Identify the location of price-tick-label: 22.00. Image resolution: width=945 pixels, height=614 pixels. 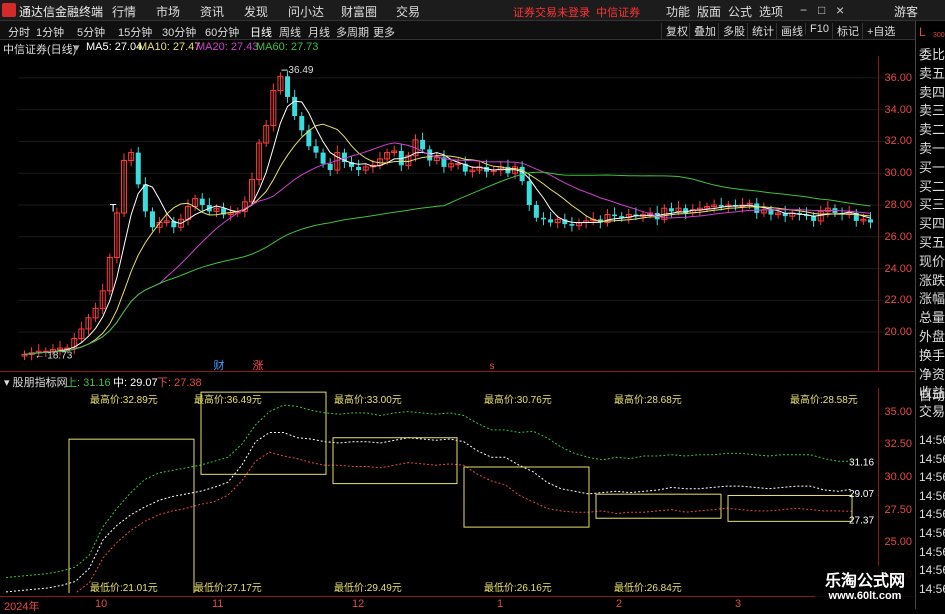
(898, 300).